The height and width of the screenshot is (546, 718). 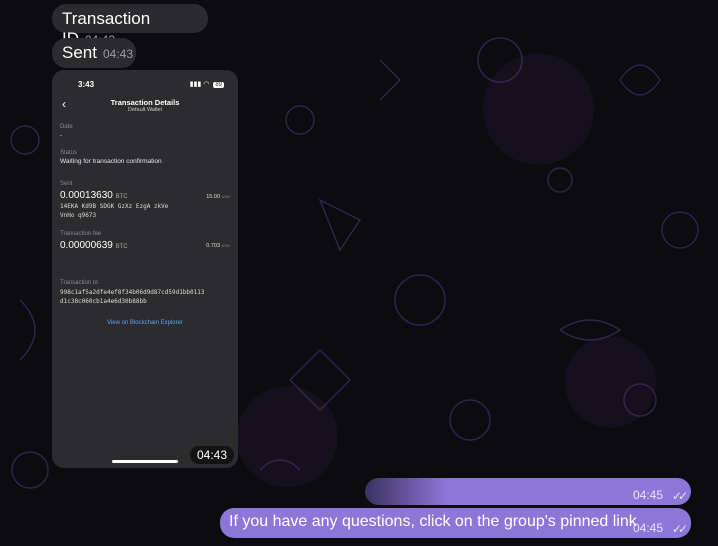 I want to click on status-value: Waiting for transaction confirmation, so click(x=111, y=161).